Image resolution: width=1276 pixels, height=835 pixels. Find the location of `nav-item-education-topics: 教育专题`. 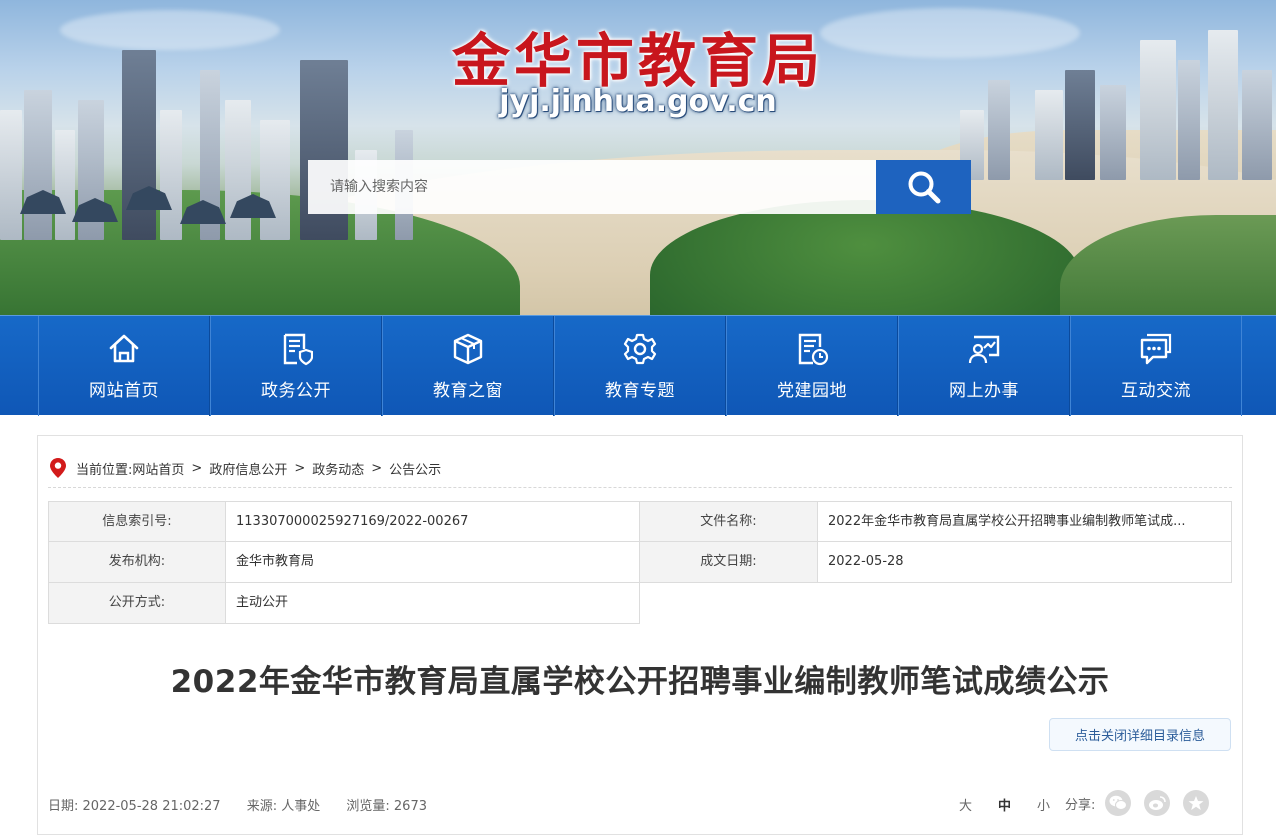

nav-item-education-topics: 教育专题 is located at coordinates (640, 366).